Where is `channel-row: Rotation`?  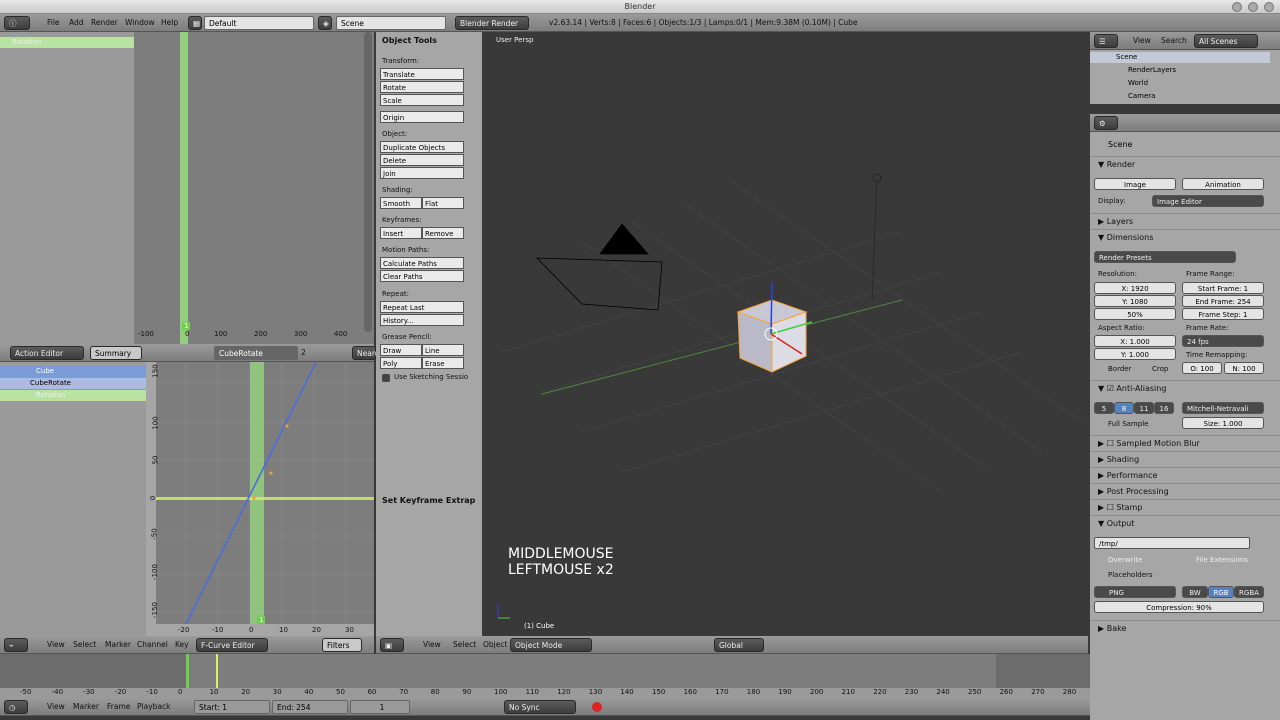
channel-row: Rotation is located at coordinates (67, 42).